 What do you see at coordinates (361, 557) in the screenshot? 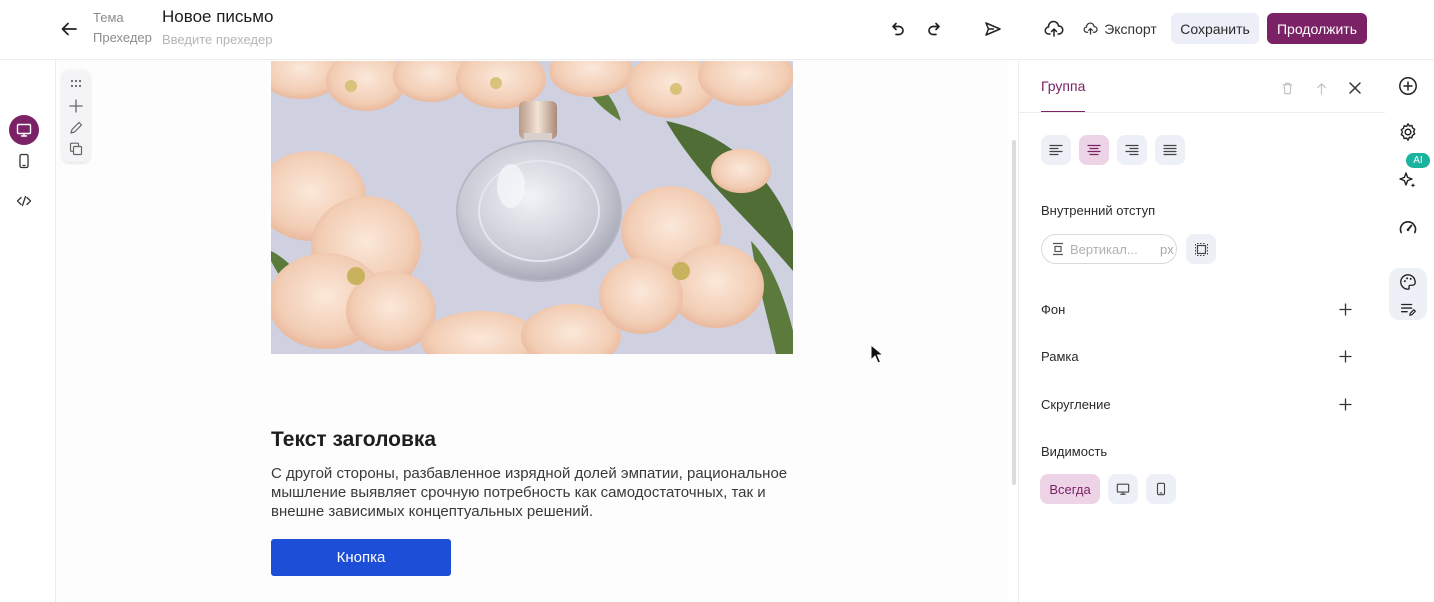
I see `email-cta-button: Кнопка` at bounding box center [361, 557].